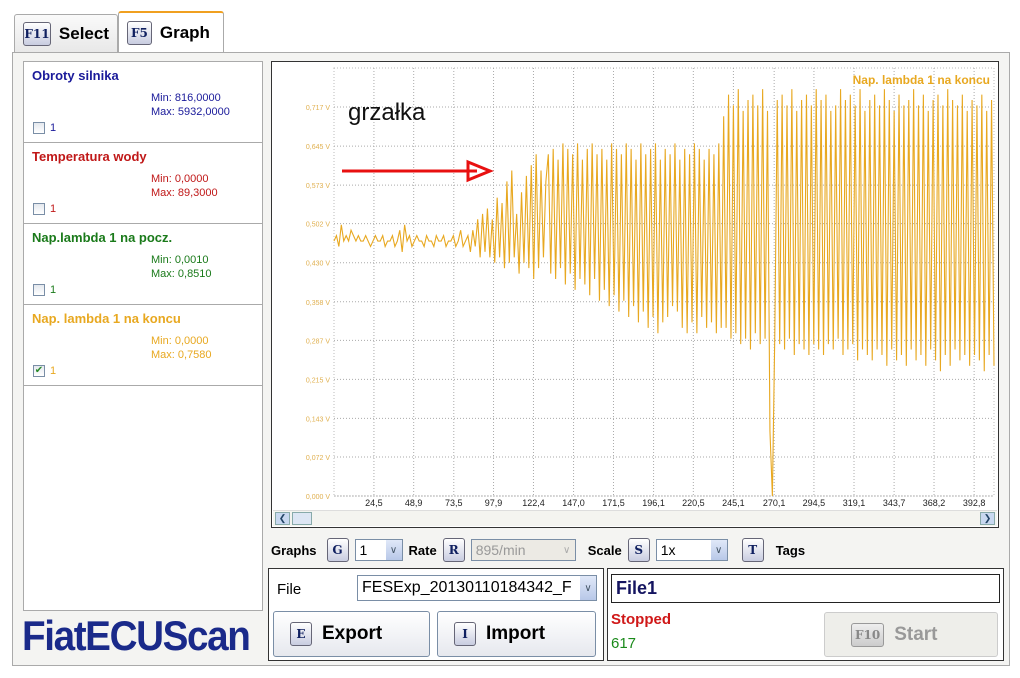  I want to click on rate-label: Rate, so click(422, 550).